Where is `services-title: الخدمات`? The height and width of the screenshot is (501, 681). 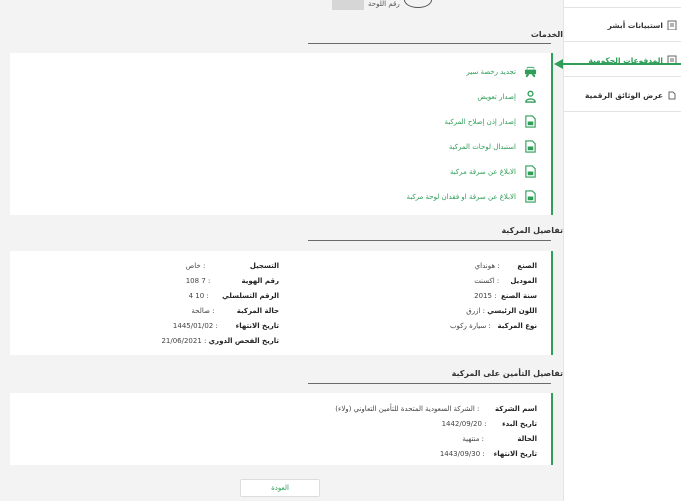 services-title: الخدمات is located at coordinates (546, 34).